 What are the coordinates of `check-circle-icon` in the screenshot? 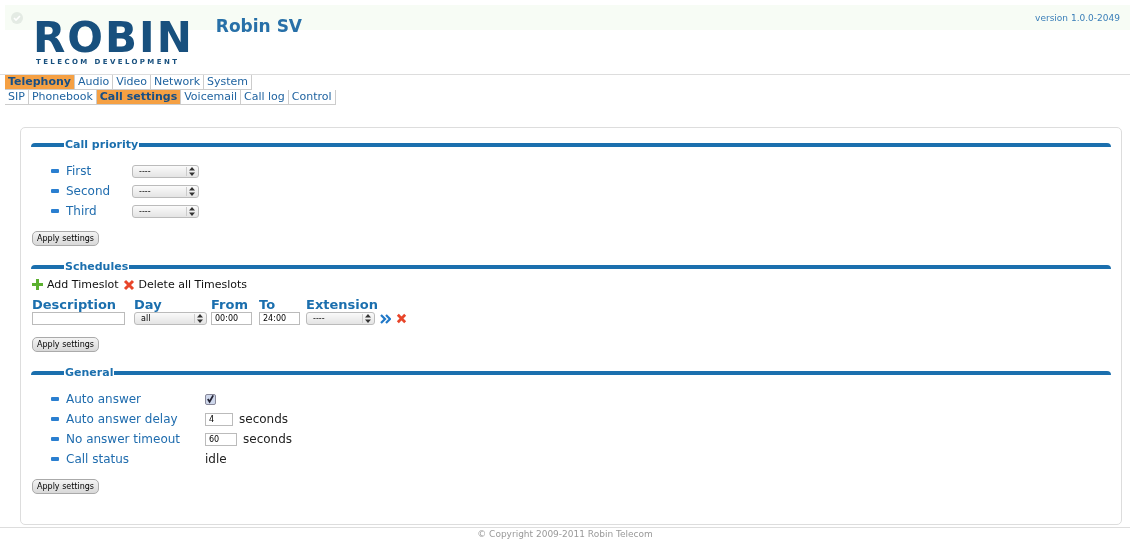 It's located at (17, 17).